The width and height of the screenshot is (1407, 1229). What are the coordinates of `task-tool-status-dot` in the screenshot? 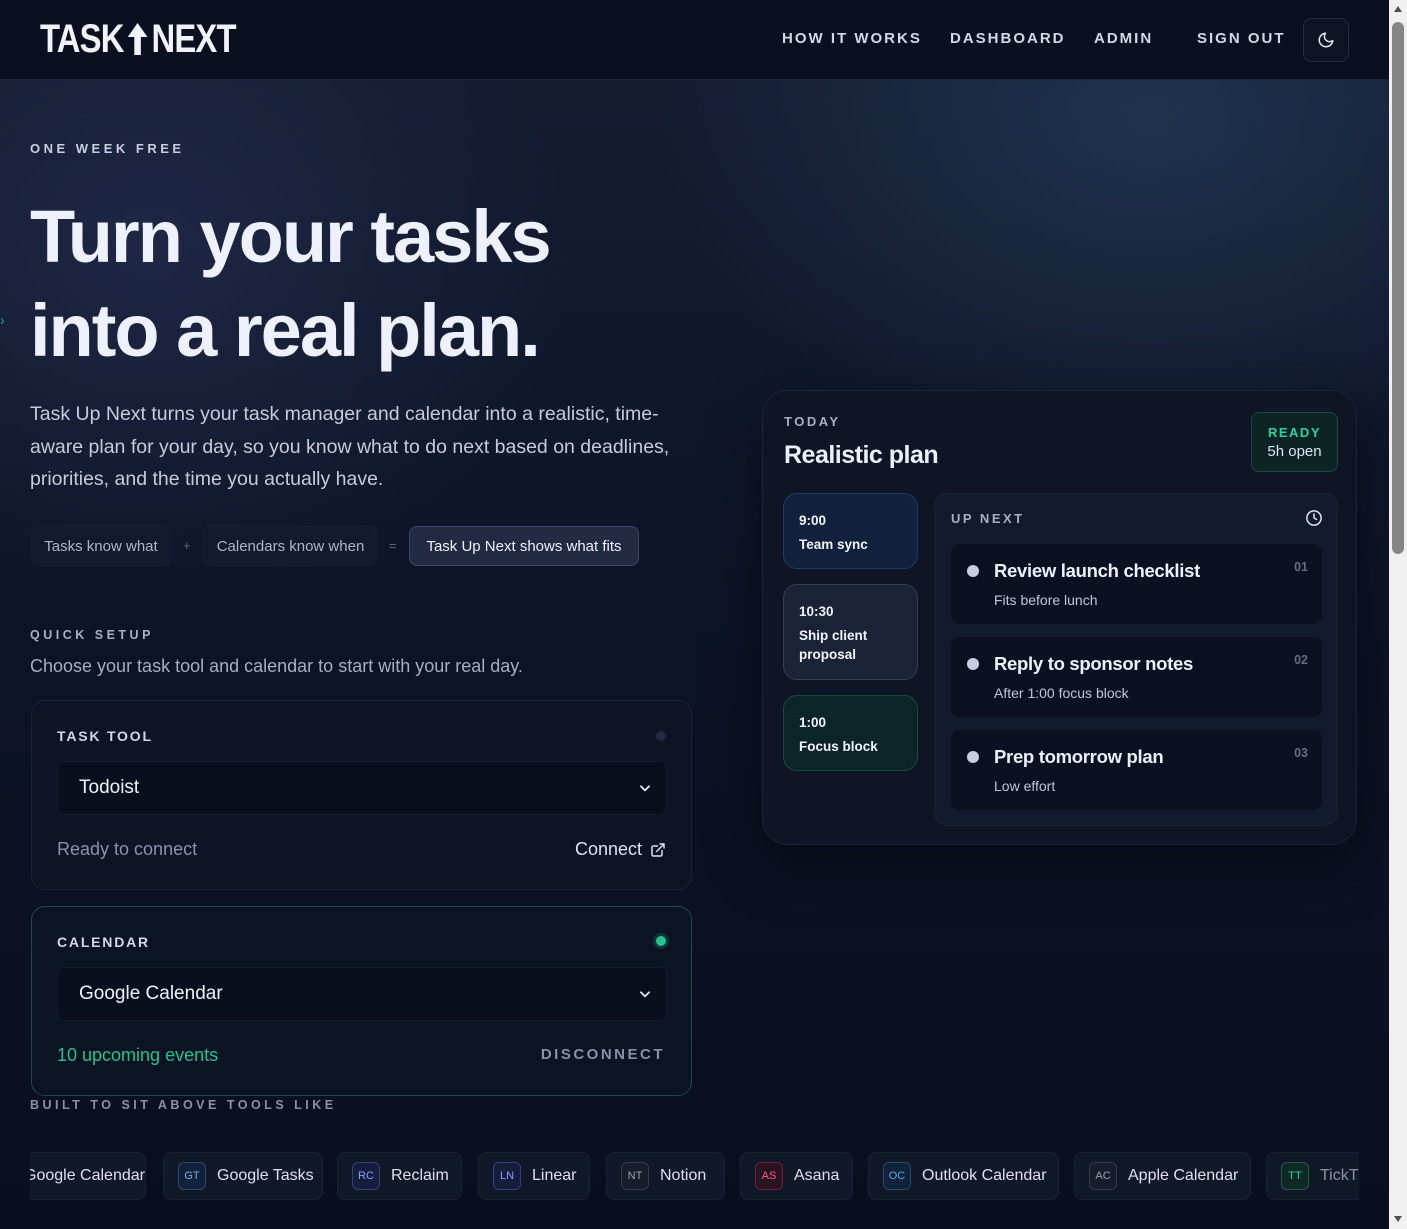 It's located at (661, 736).